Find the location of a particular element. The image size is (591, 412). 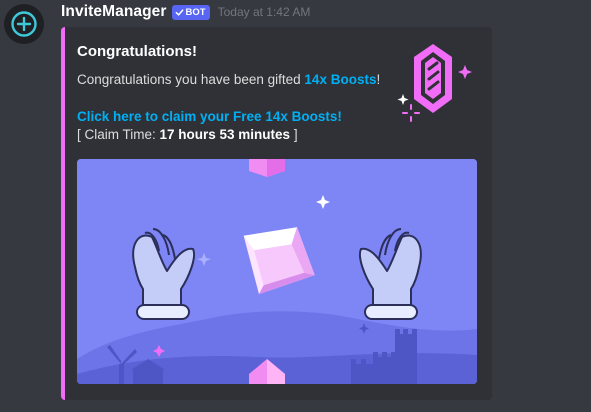

description-highlight: 14x Boosts is located at coordinates (340, 79).